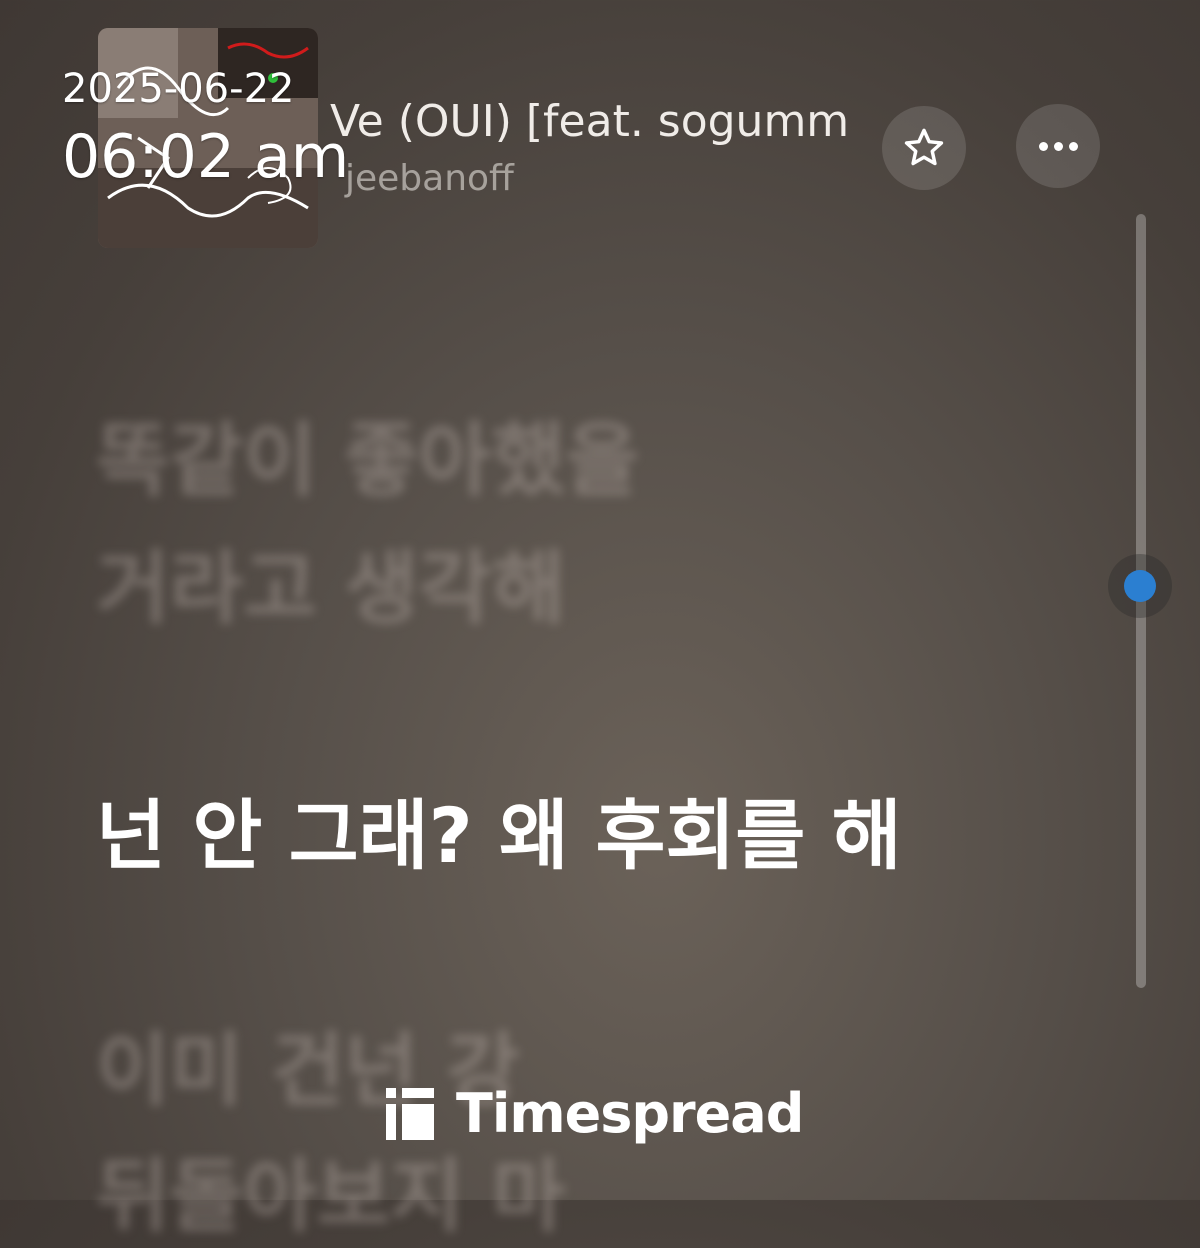 This screenshot has height=1248, width=1200. Describe the element at coordinates (630, 1113) in the screenshot. I see `watermark-brand: Timespread` at that location.